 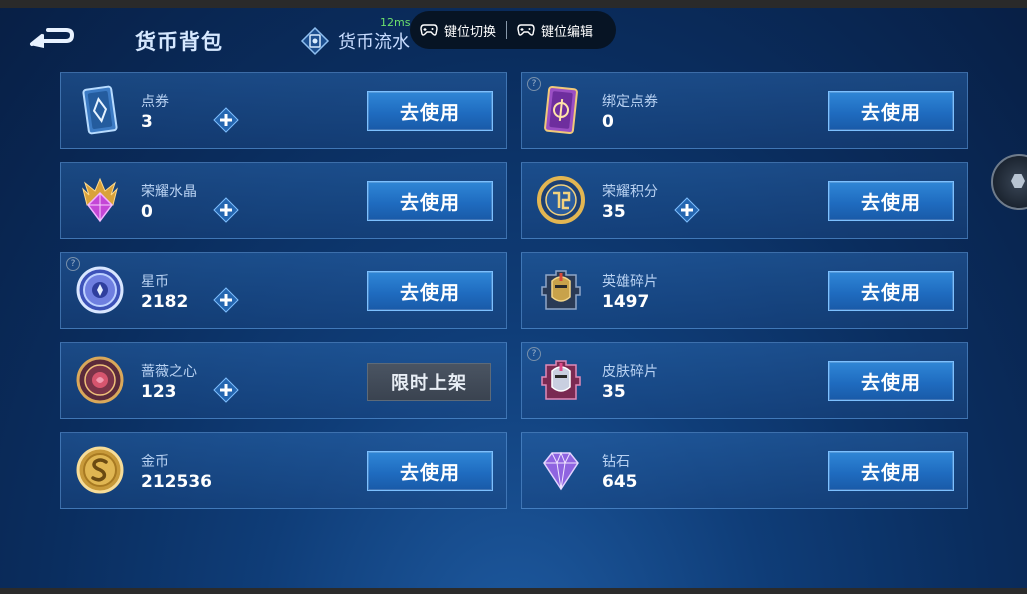 I want to click on currency-card-hero-shard: 英雄碎片 1497 去使用, so click(x=744, y=290).